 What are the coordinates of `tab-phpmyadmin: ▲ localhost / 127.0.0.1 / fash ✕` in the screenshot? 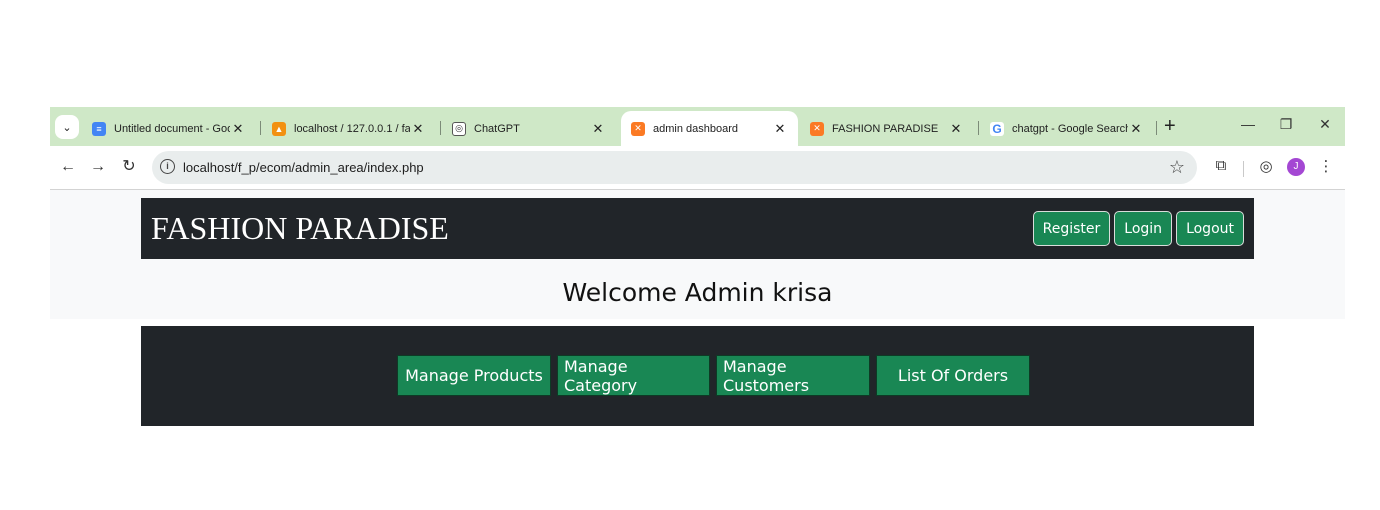 It's located at (349, 128).